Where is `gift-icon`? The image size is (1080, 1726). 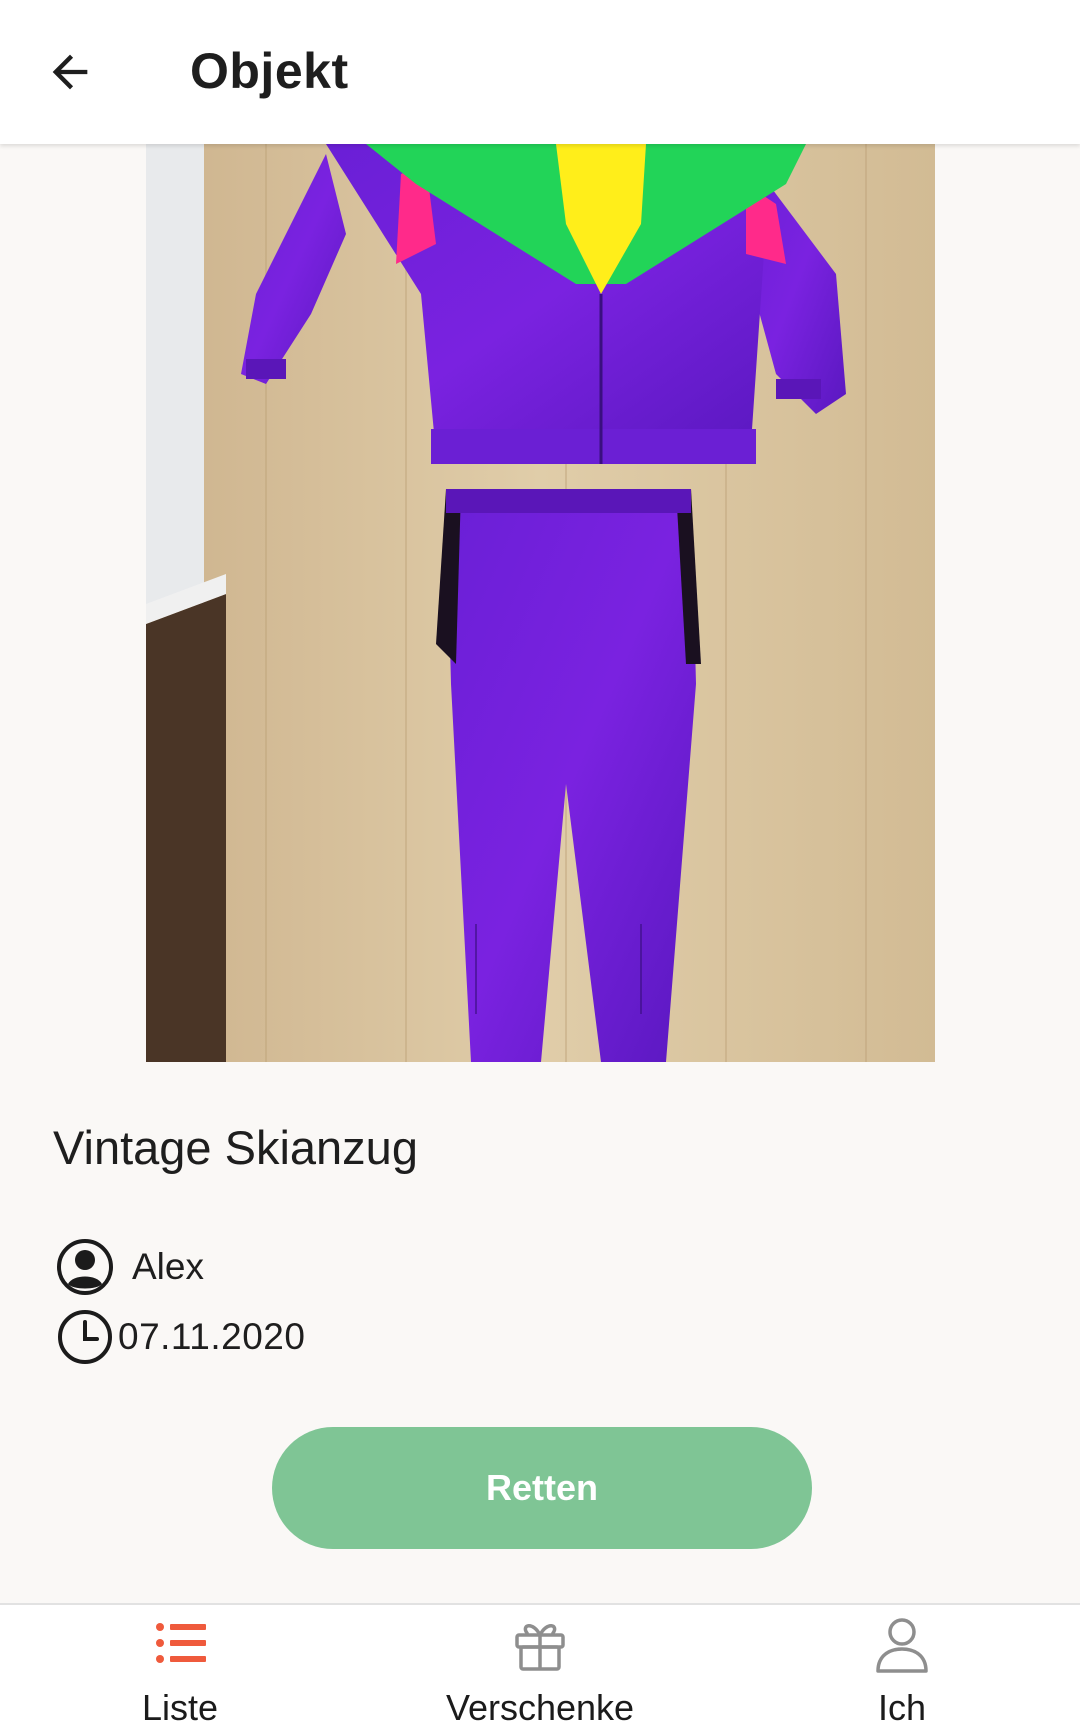
gift-icon is located at coordinates (540, 1647).